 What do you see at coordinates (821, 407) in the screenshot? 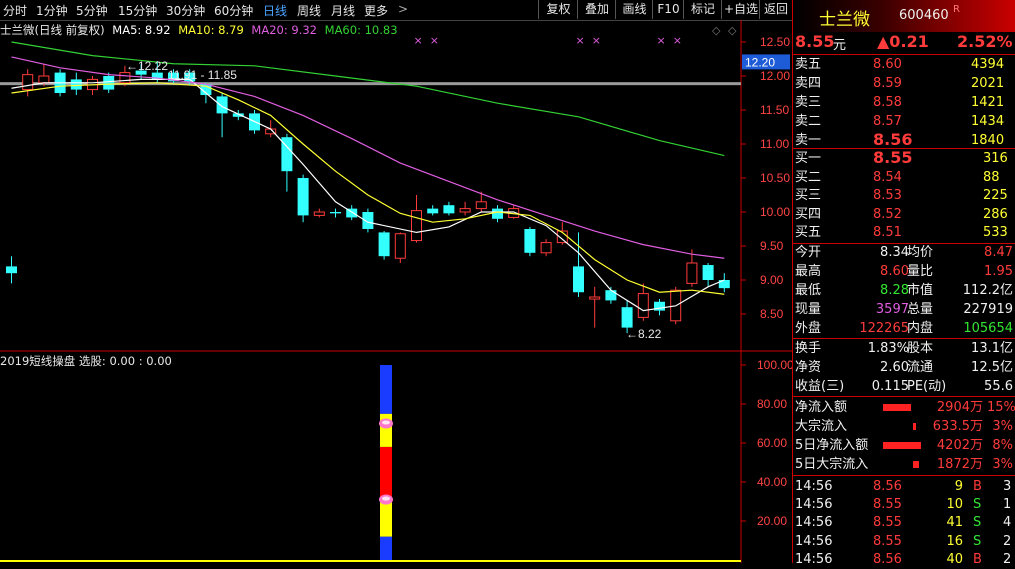
I see `money-flow-label: 净流入额` at bounding box center [821, 407].